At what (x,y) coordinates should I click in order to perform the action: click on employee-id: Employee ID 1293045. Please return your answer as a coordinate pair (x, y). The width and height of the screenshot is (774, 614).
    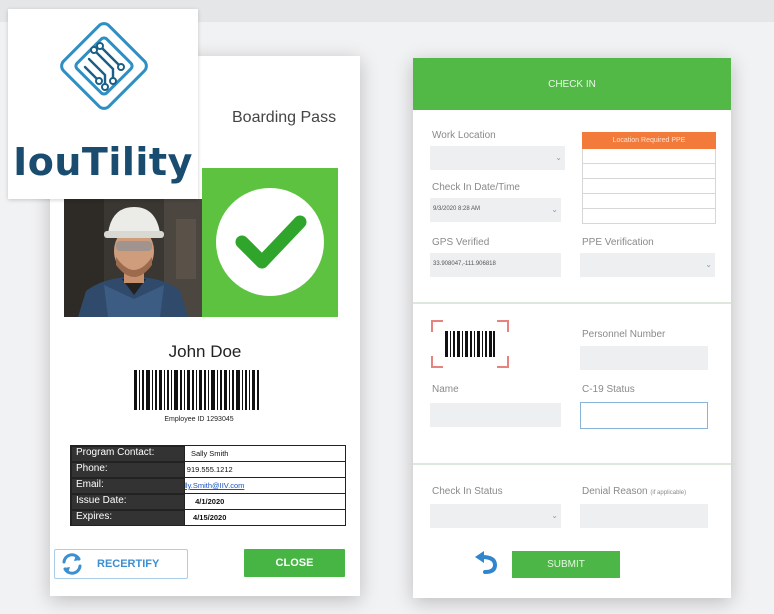
    Looking at the image, I should click on (199, 419).